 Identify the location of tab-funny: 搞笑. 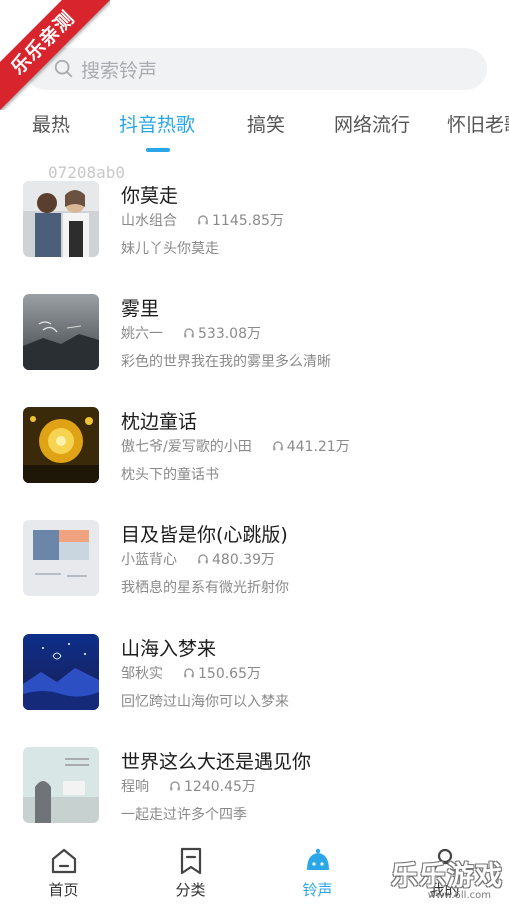
(266, 123).